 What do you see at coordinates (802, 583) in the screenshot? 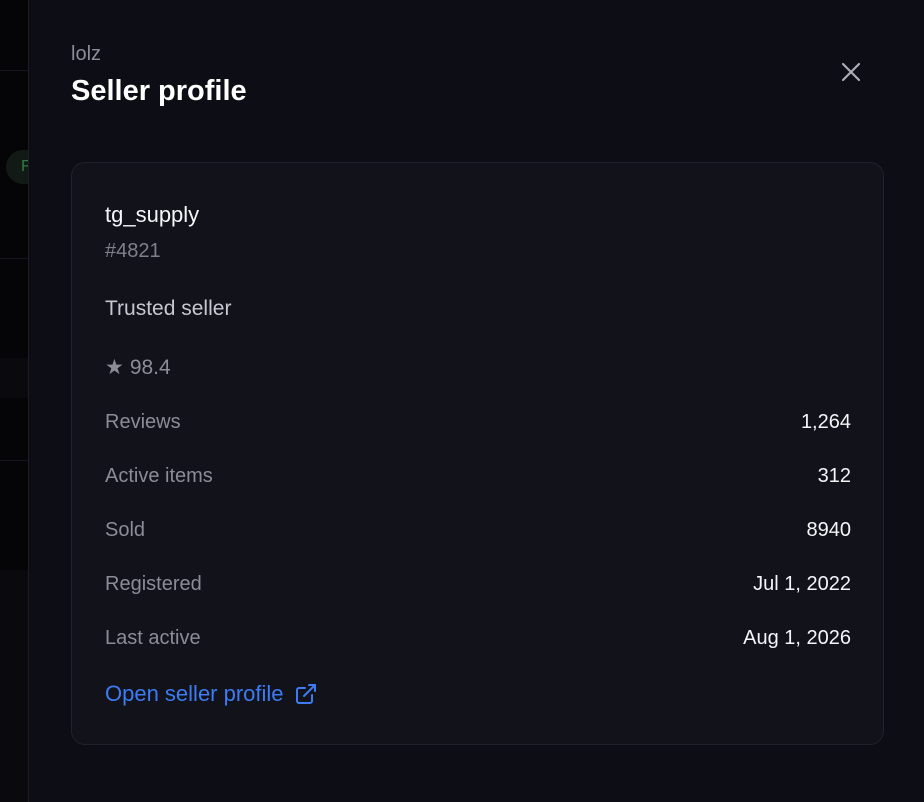
I see `stat-value: Jul 1, 2022` at bounding box center [802, 583].